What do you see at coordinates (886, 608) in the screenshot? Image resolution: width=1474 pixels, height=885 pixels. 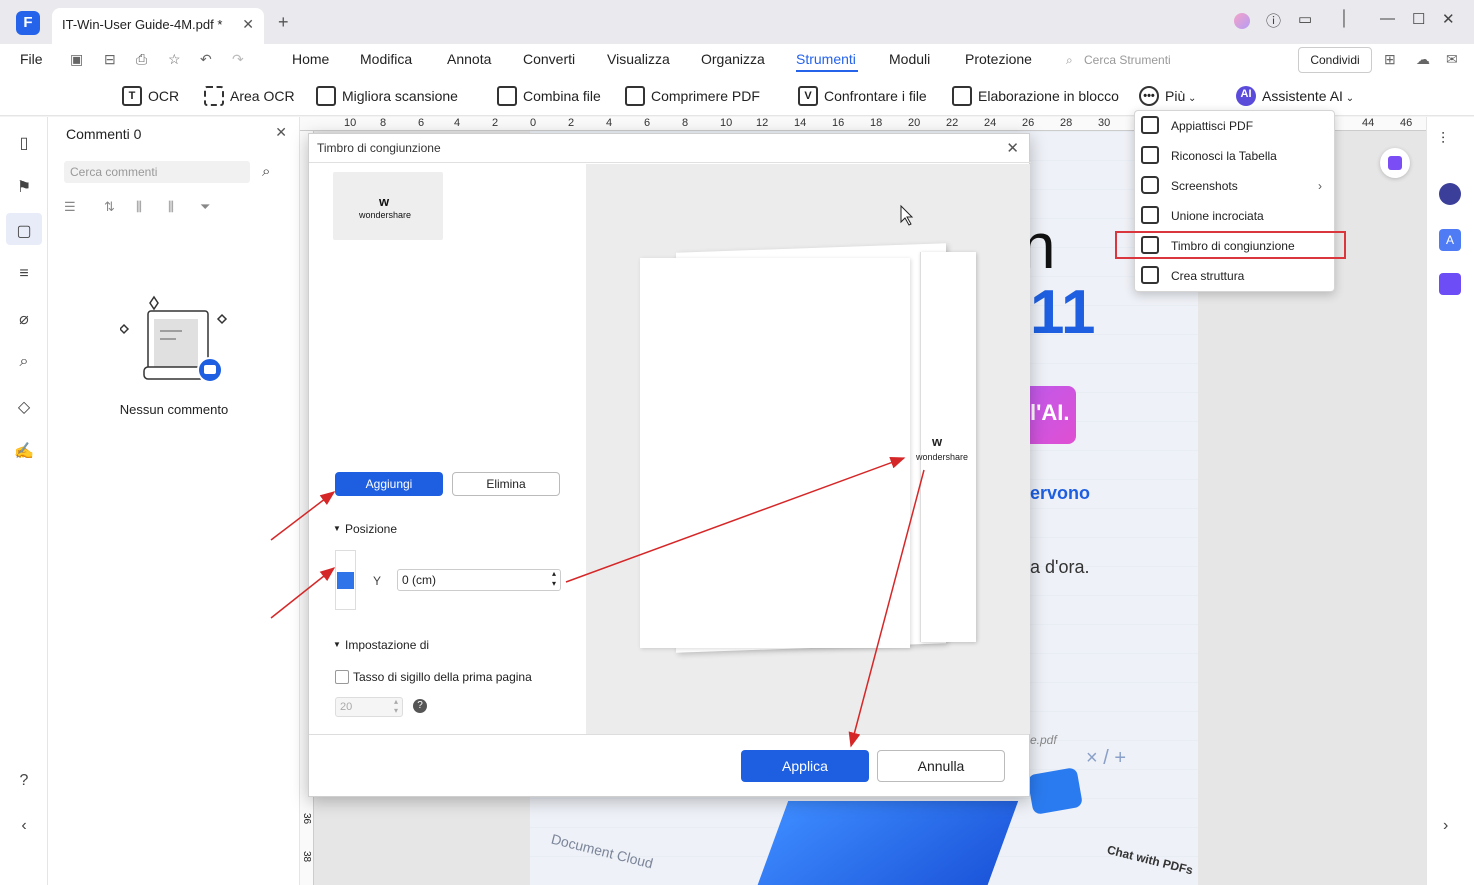 I see `arrow-to-apply-button` at bounding box center [886, 608].